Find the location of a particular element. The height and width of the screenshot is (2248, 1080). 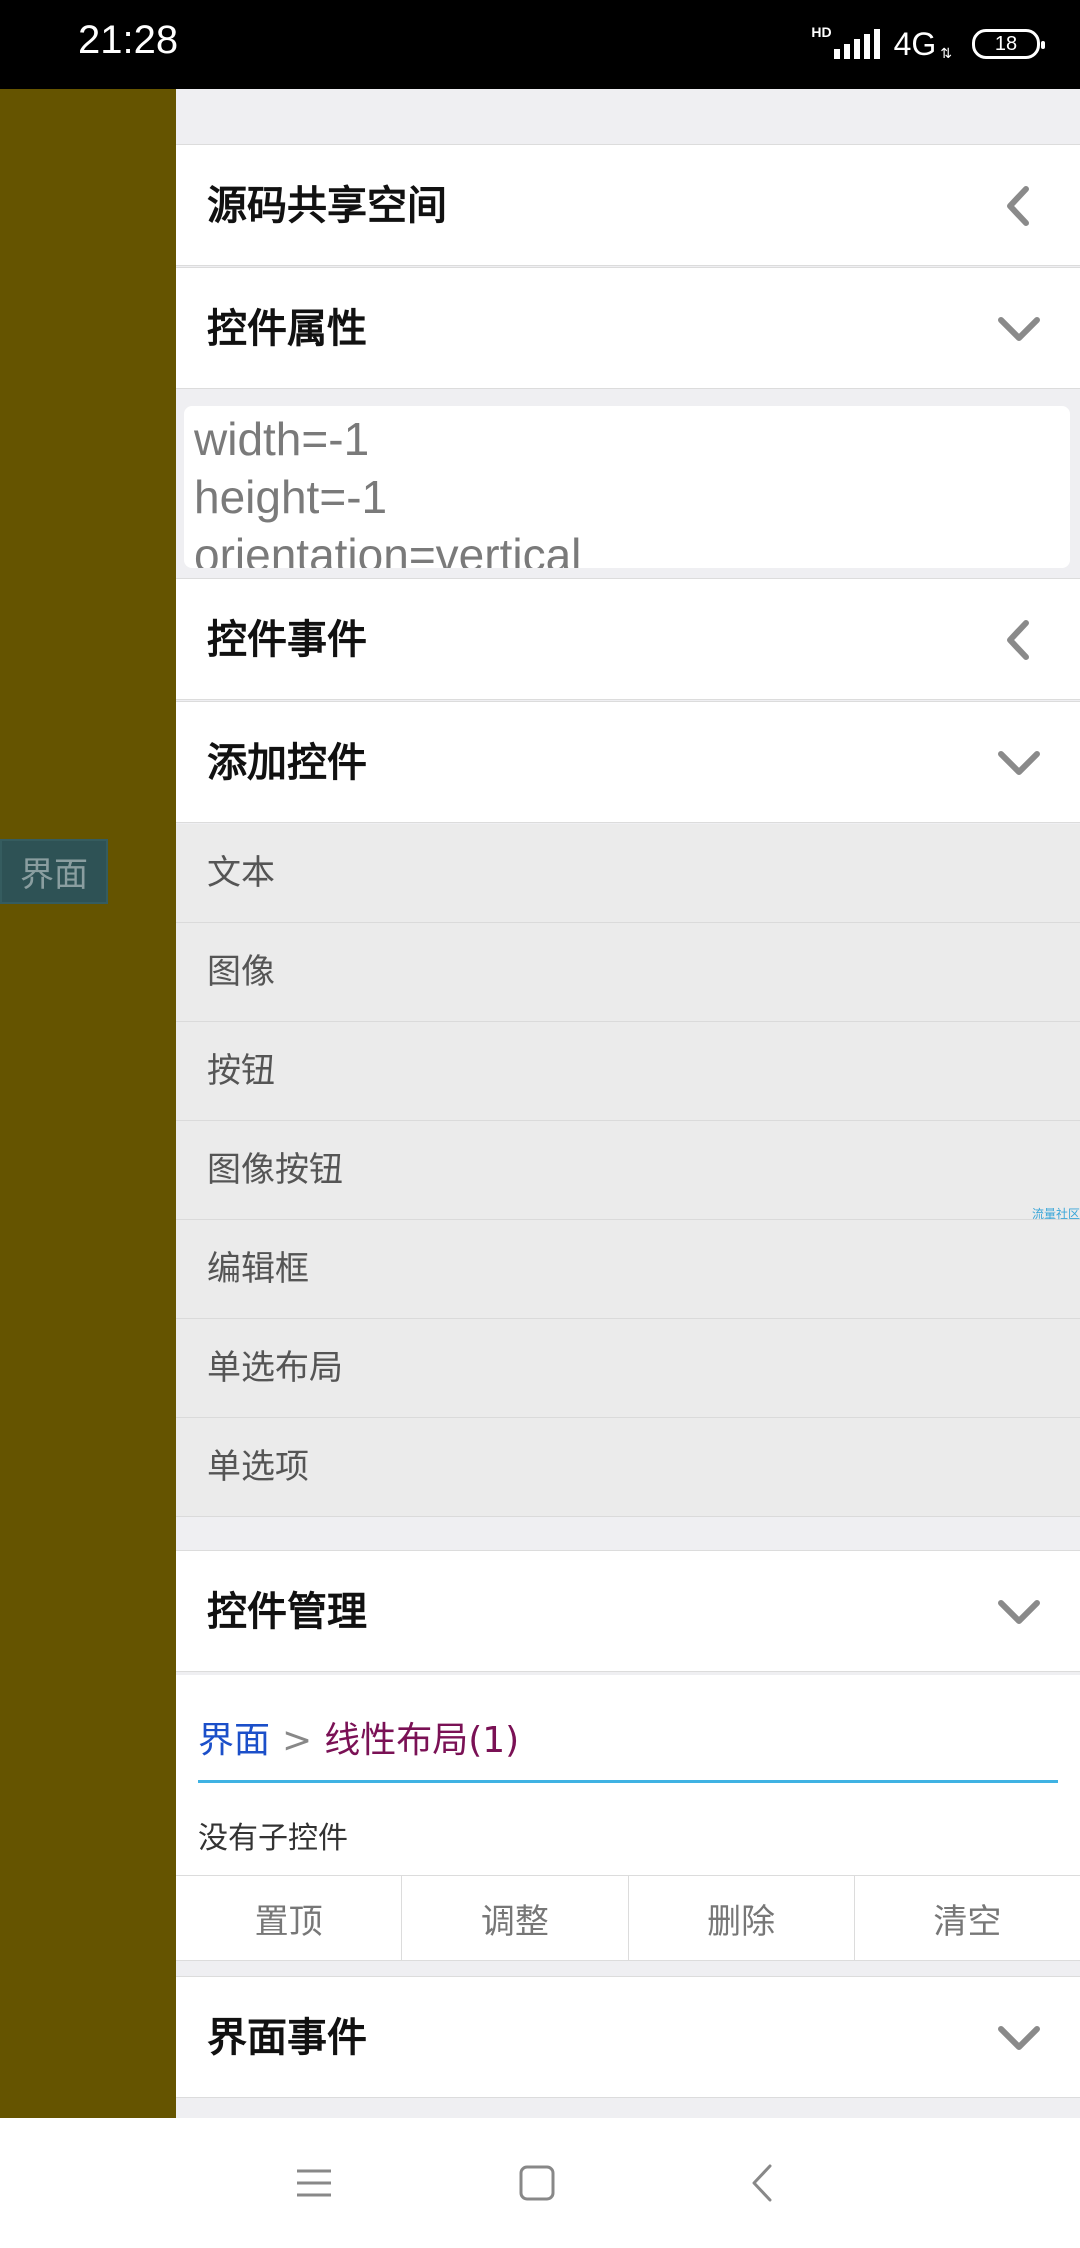

section-source-share: 源码共享空间 is located at coordinates (628, 205).